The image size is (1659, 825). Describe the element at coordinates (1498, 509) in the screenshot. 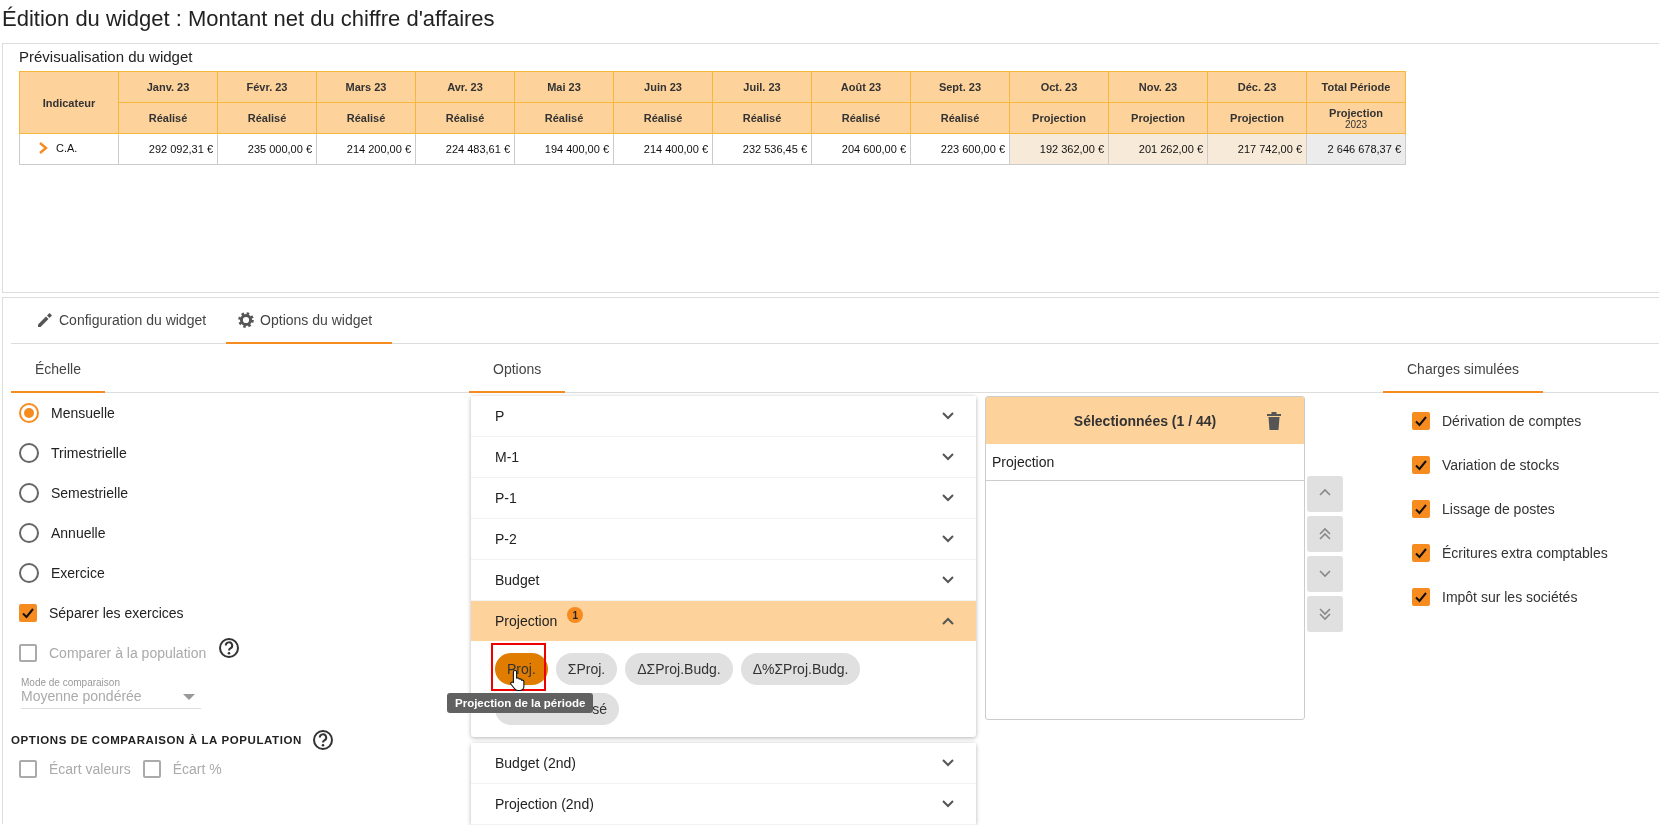

I see `option-label: Lissage de postes` at that location.